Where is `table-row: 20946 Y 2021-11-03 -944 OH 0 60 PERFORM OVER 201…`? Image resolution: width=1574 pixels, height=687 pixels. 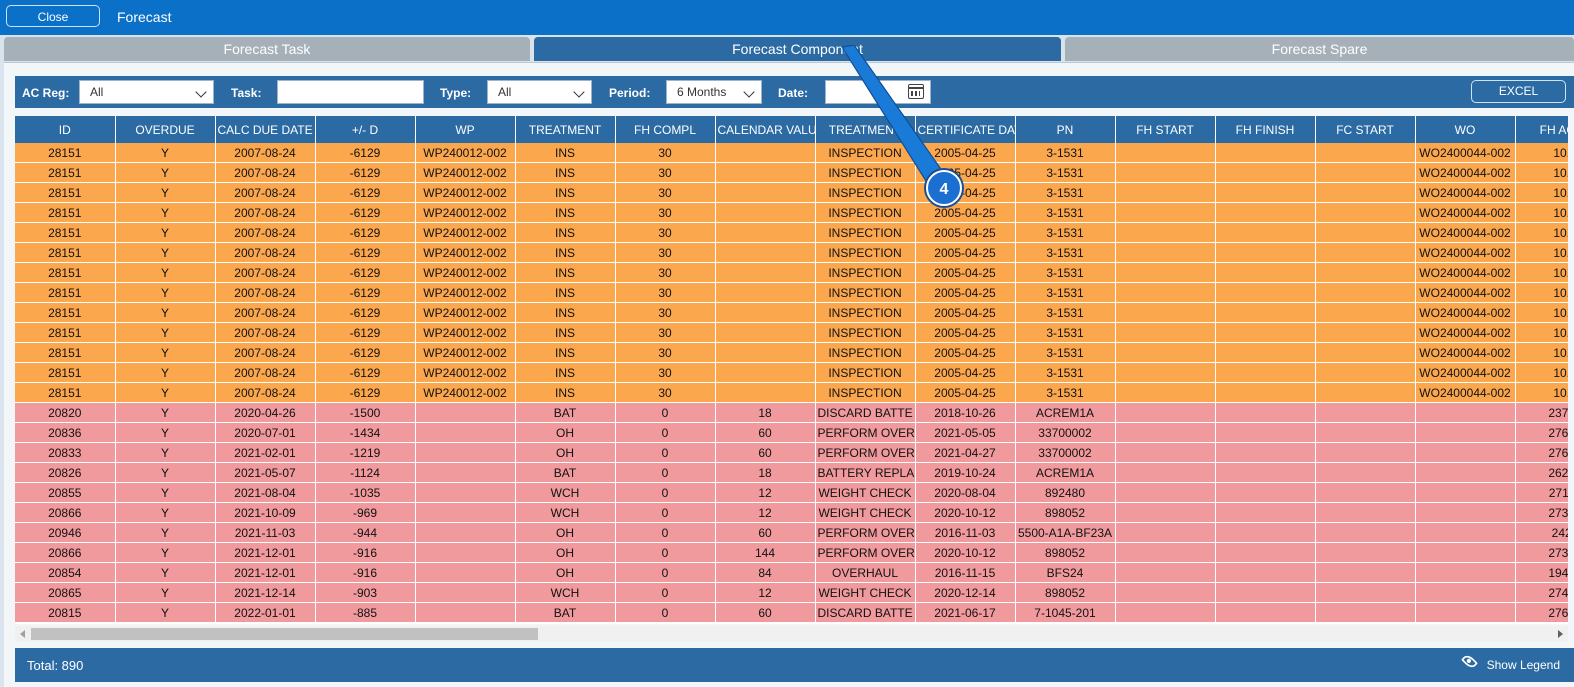 table-row: 20946 Y 2021-11-03 -944 OH 0 60 PERFORM OVER 201… is located at coordinates (791, 532).